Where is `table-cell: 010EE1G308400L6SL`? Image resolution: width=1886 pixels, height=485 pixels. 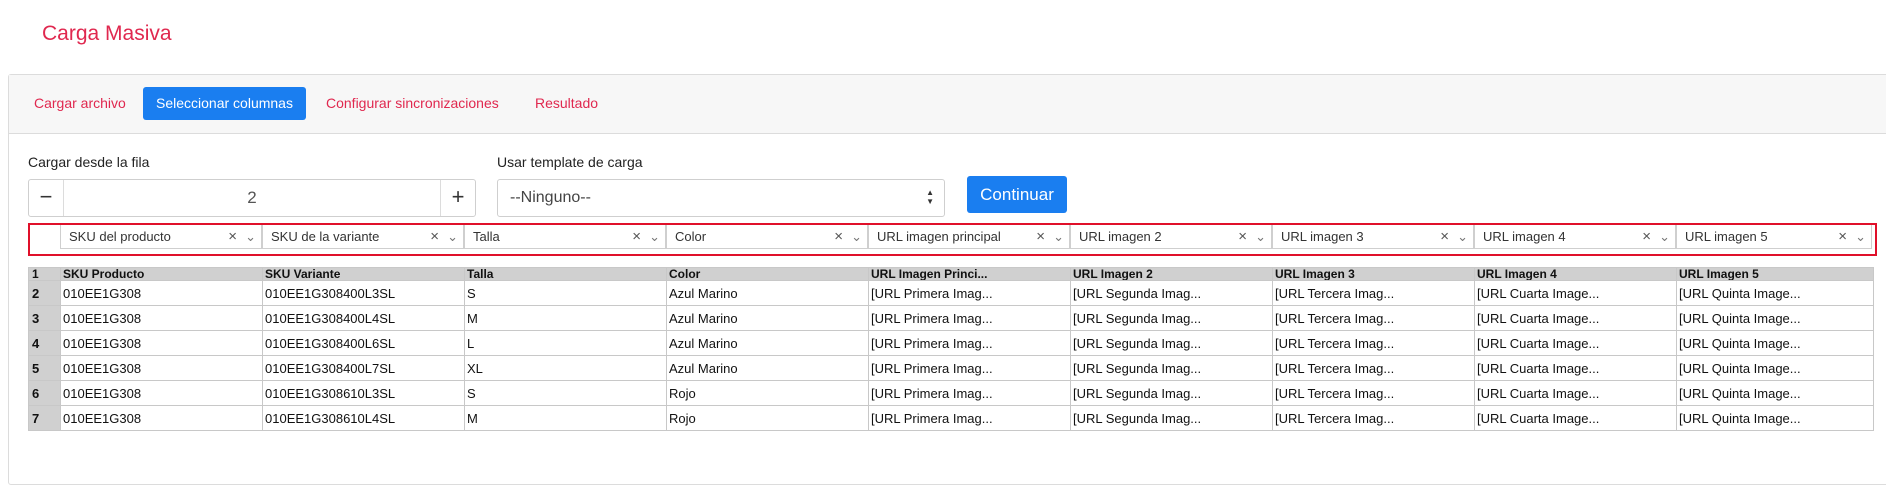
table-cell: 010EE1G308400L6SL is located at coordinates (363, 343).